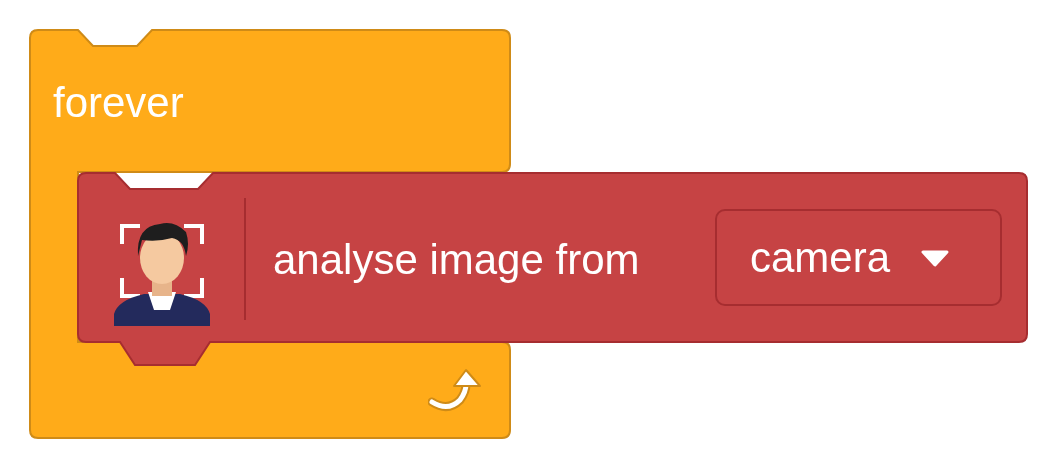 This screenshot has height=468, width=1056. What do you see at coordinates (858, 257) in the screenshot?
I see `camera-dropdown: camera` at bounding box center [858, 257].